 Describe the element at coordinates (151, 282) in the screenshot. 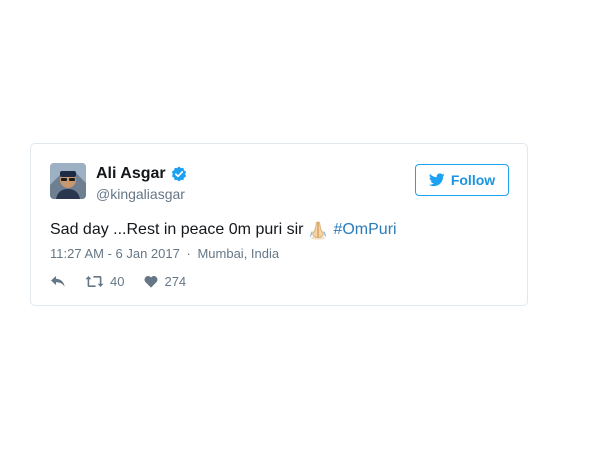

I see `heart-icon` at that location.